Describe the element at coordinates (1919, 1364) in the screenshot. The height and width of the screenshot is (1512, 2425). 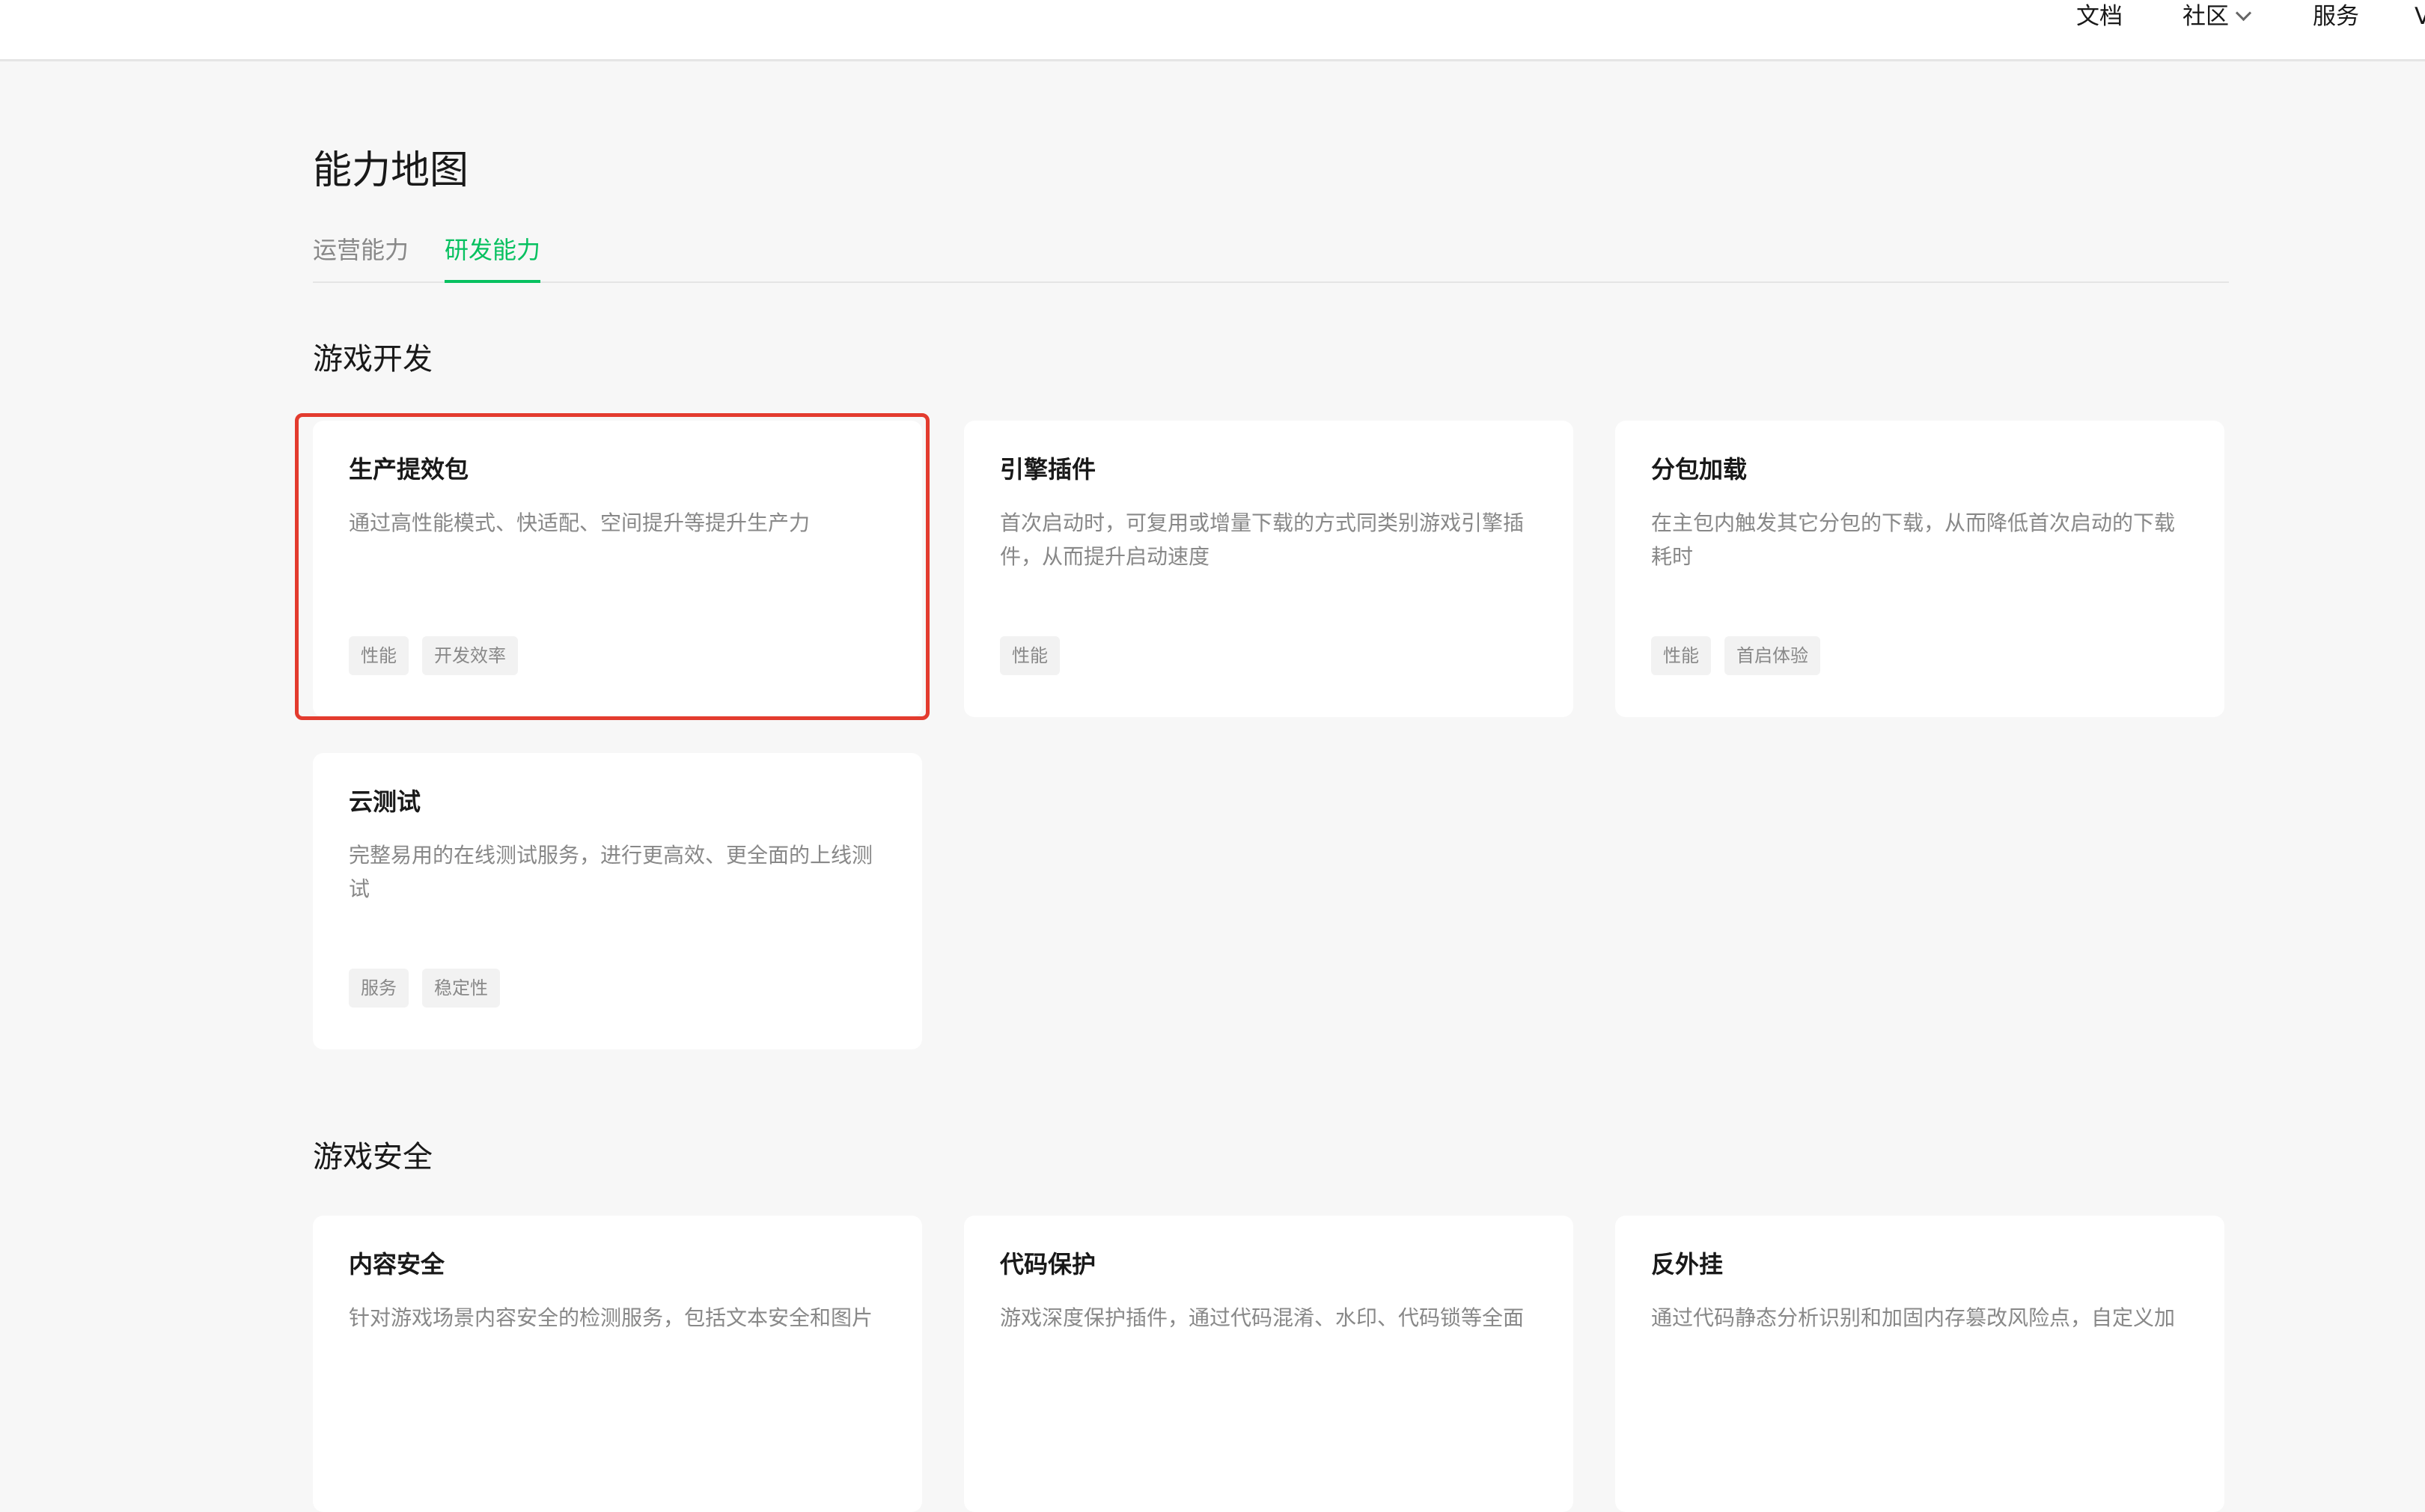
I see `card-anti-cheat: 反外挂 通过代码静态分析识别和加固内存篡改风险点，自定义加` at that location.